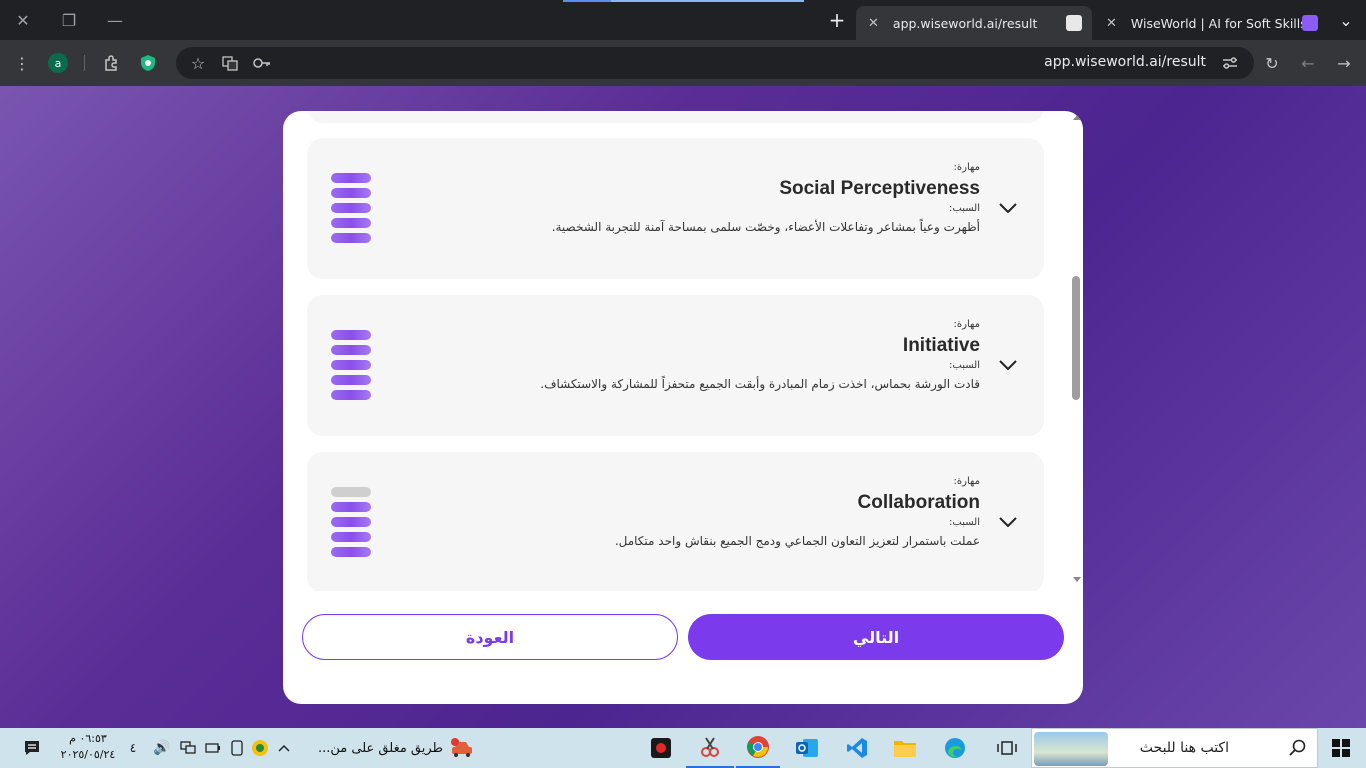 This screenshot has width=1366, height=768. Describe the element at coordinates (69, 20) in the screenshot. I see `restore-window-icon: ❐` at that location.